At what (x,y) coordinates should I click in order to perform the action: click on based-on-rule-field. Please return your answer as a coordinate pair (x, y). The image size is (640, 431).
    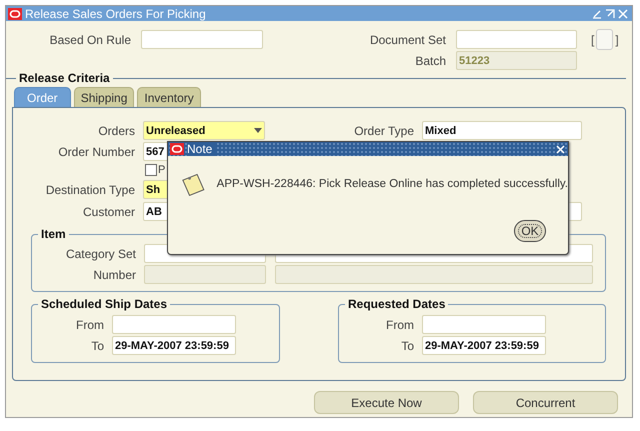
    Looking at the image, I should click on (202, 39).